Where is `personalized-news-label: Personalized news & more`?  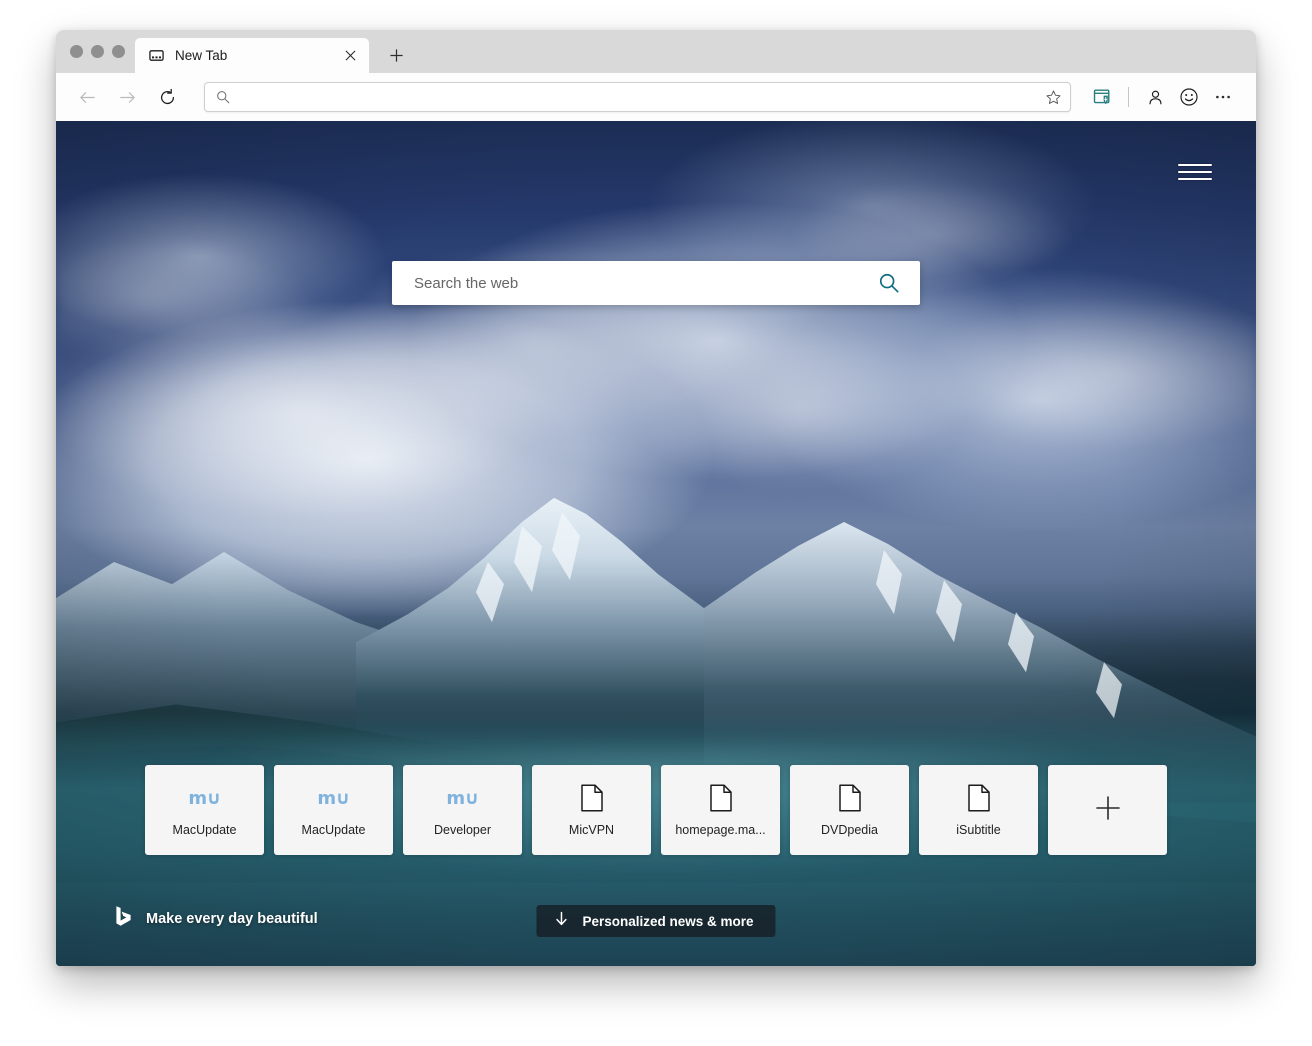 personalized-news-label: Personalized news & more is located at coordinates (668, 921).